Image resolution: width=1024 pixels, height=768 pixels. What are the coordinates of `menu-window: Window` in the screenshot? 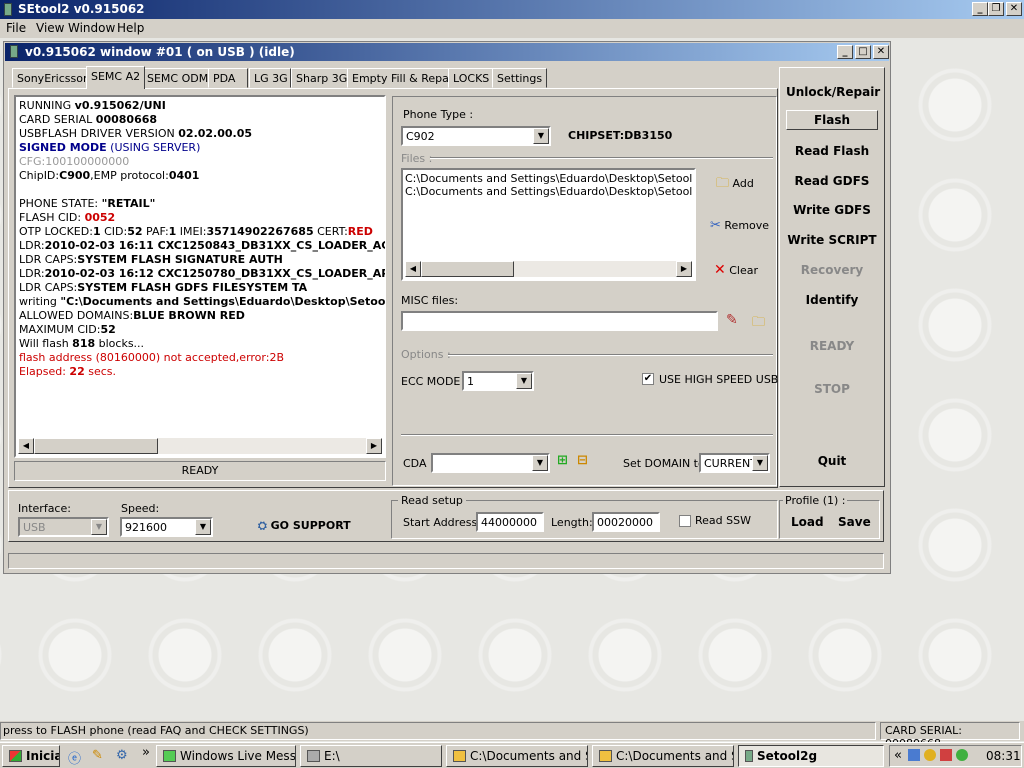 It's located at (91, 28).